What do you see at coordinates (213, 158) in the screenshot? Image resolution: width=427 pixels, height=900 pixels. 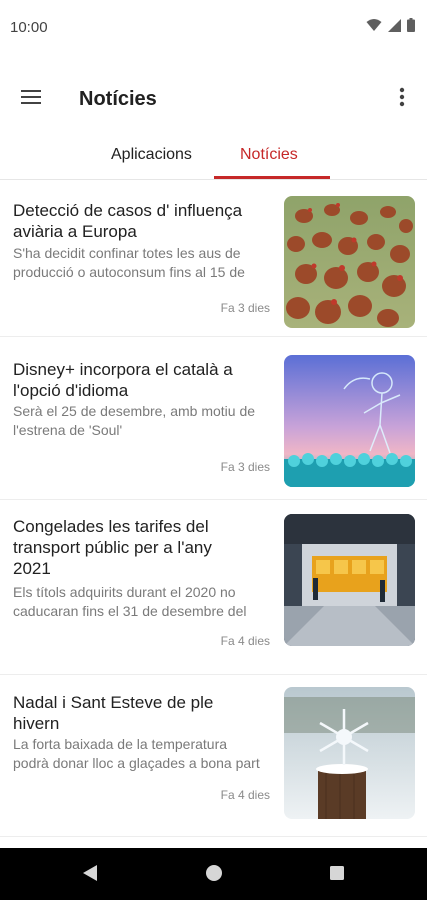 I see `tab-bar: Aplicacions Notícies` at bounding box center [213, 158].